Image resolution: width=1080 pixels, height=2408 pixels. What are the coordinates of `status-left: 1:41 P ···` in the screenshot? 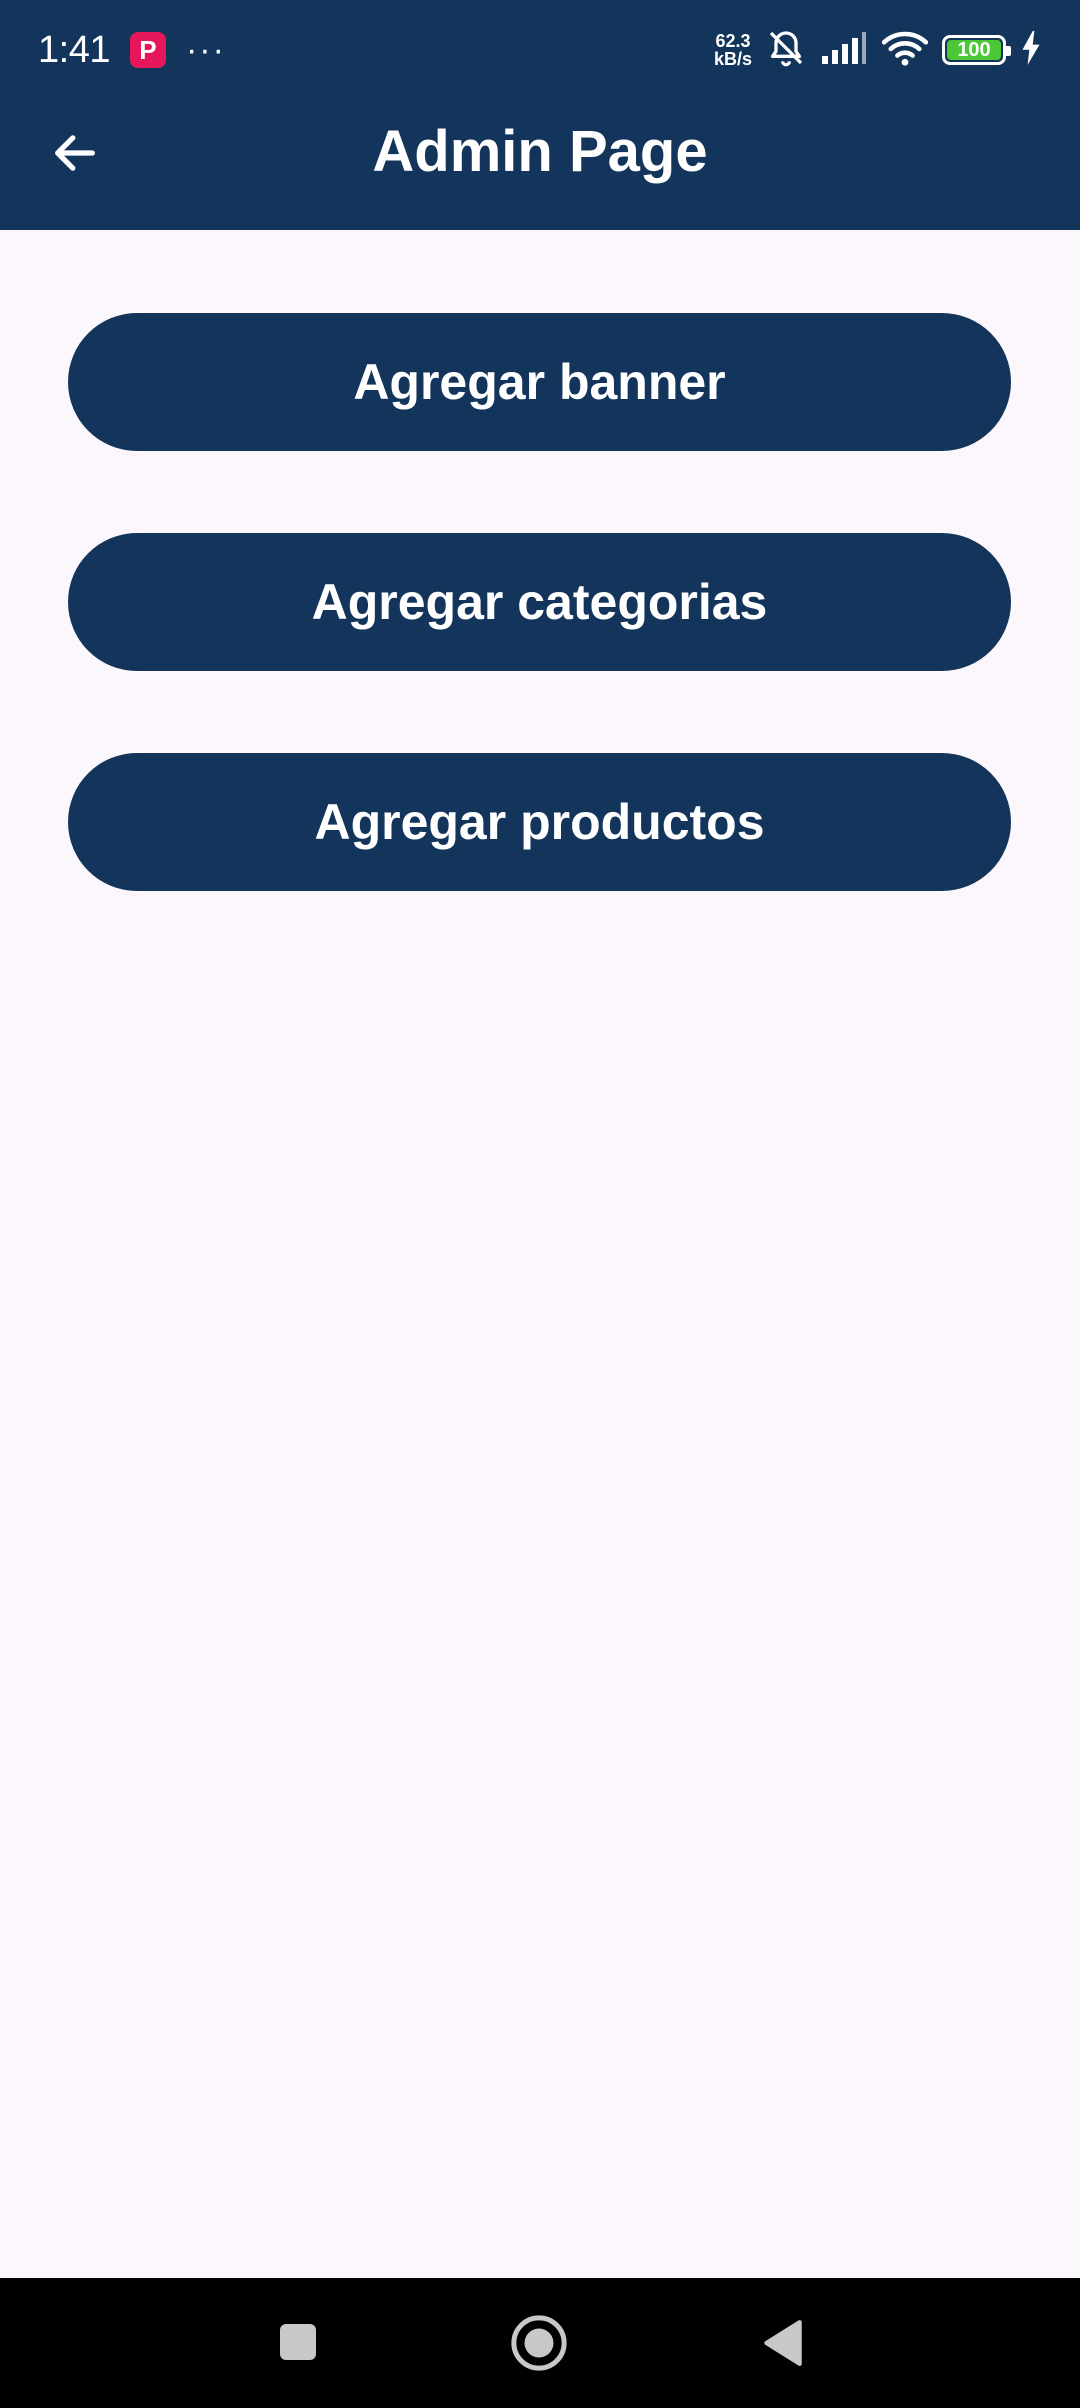 It's located at (132, 50).